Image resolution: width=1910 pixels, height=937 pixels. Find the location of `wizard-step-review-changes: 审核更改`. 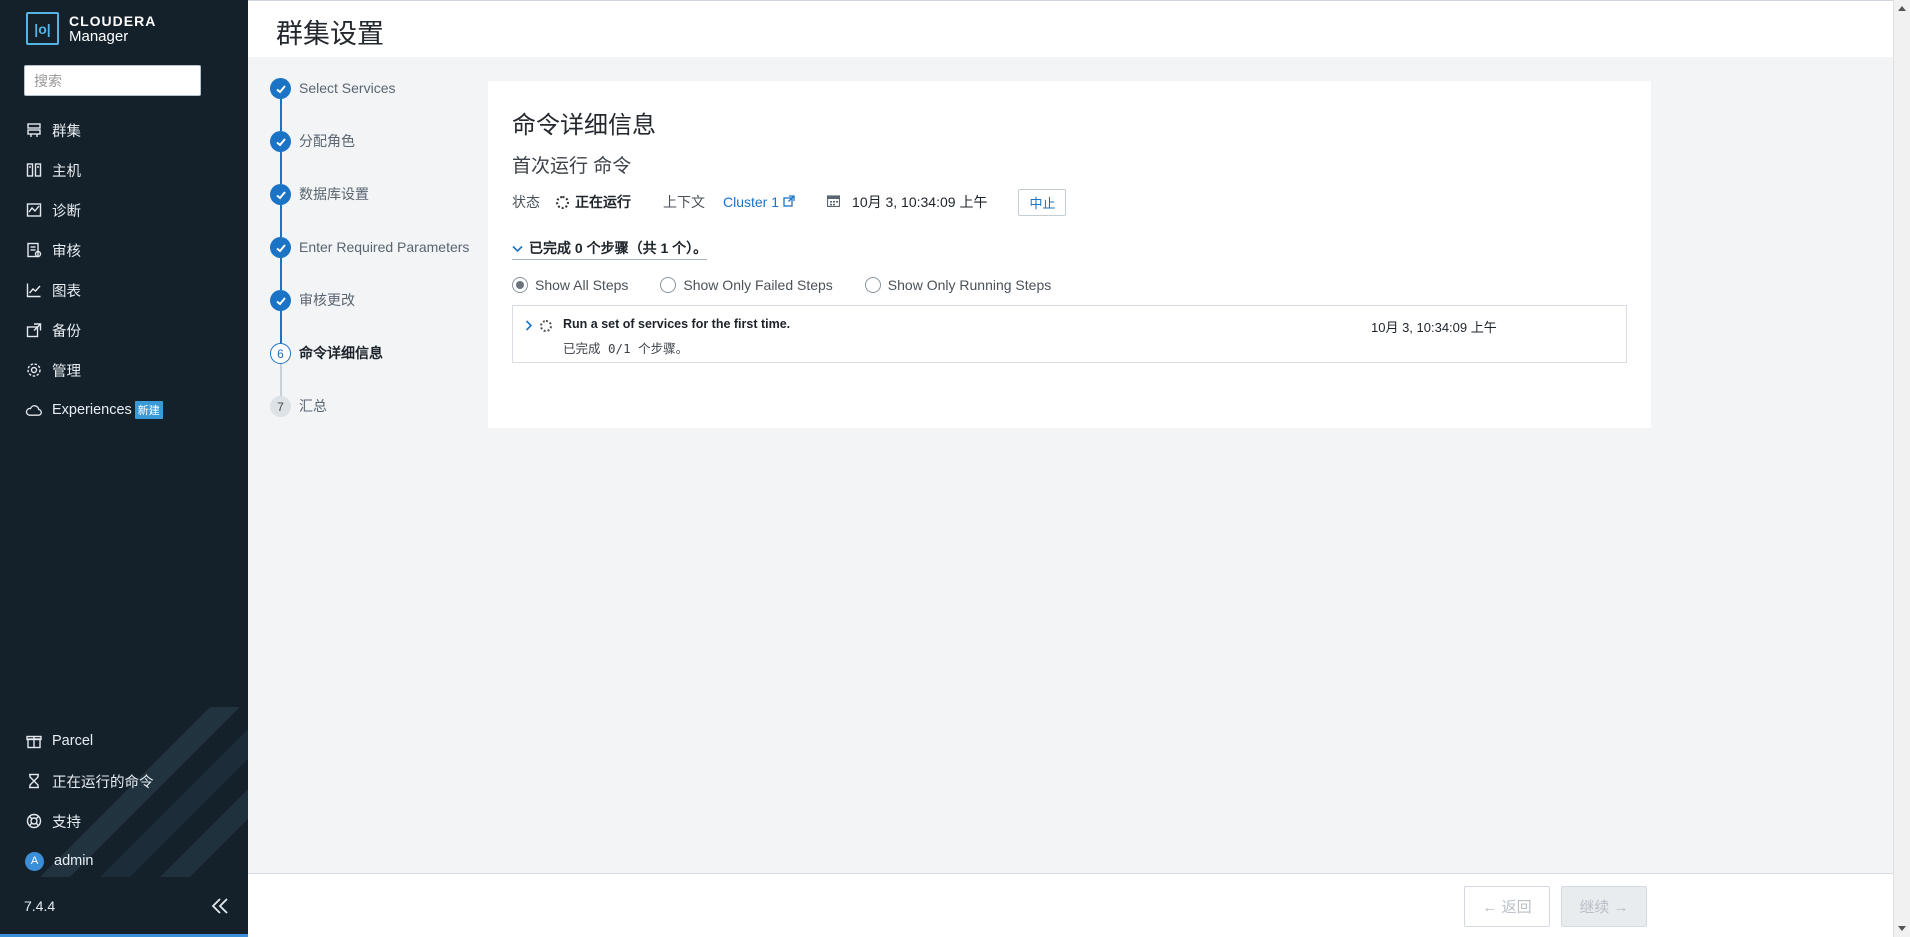

wizard-step-review-changes: 审核更改 is located at coordinates (375, 316).